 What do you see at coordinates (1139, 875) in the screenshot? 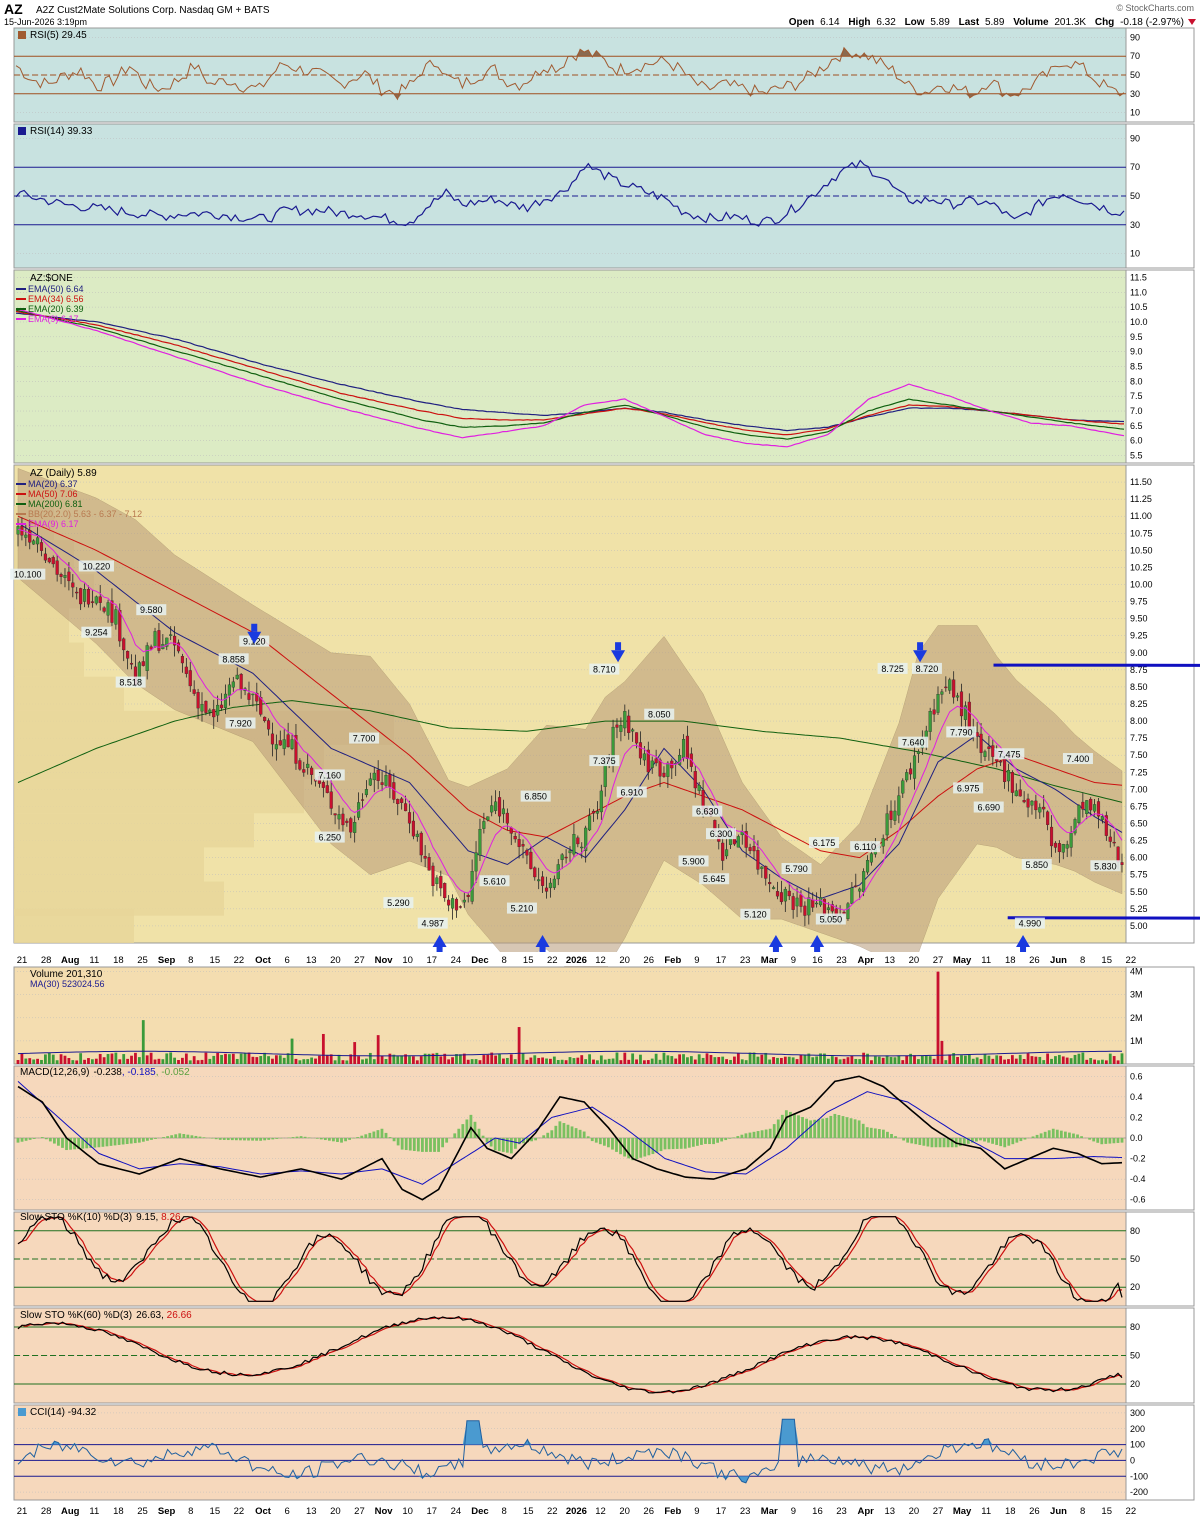
I see `y-tick-label: 5.75` at bounding box center [1139, 875].